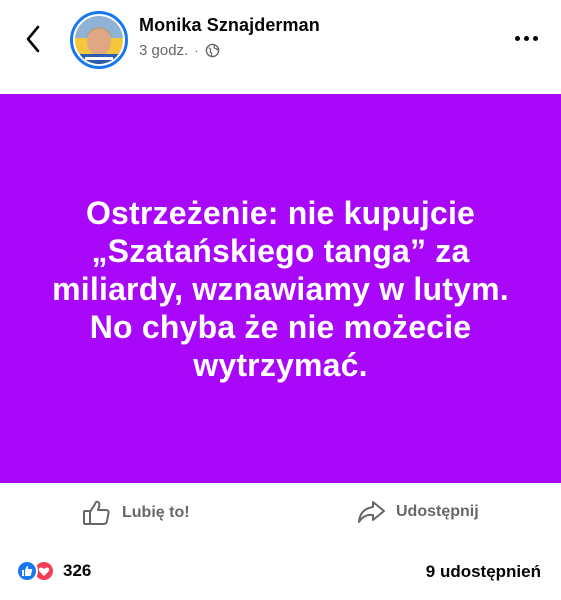 The width and height of the screenshot is (561, 600). Describe the element at coordinates (280, 572) in the screenshot. I see `post-stats: 326 9 udostępnień` at that location.